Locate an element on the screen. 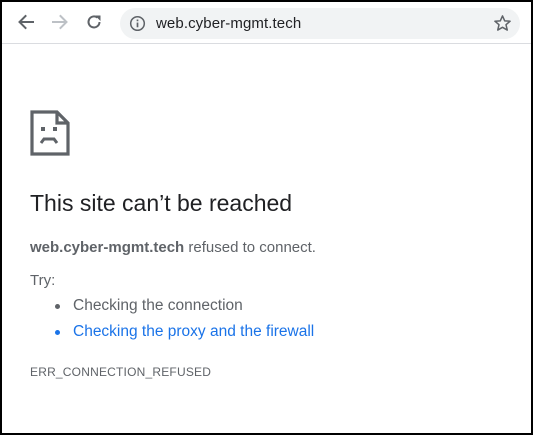 This screenshot has height=435, width=533. reload-button is located at coordinates (94, 22).